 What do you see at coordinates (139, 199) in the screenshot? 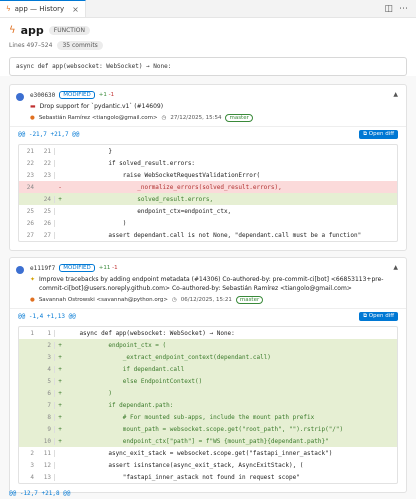
I see `code-text: solved_result.errors,` at bounding box center [139, 199].